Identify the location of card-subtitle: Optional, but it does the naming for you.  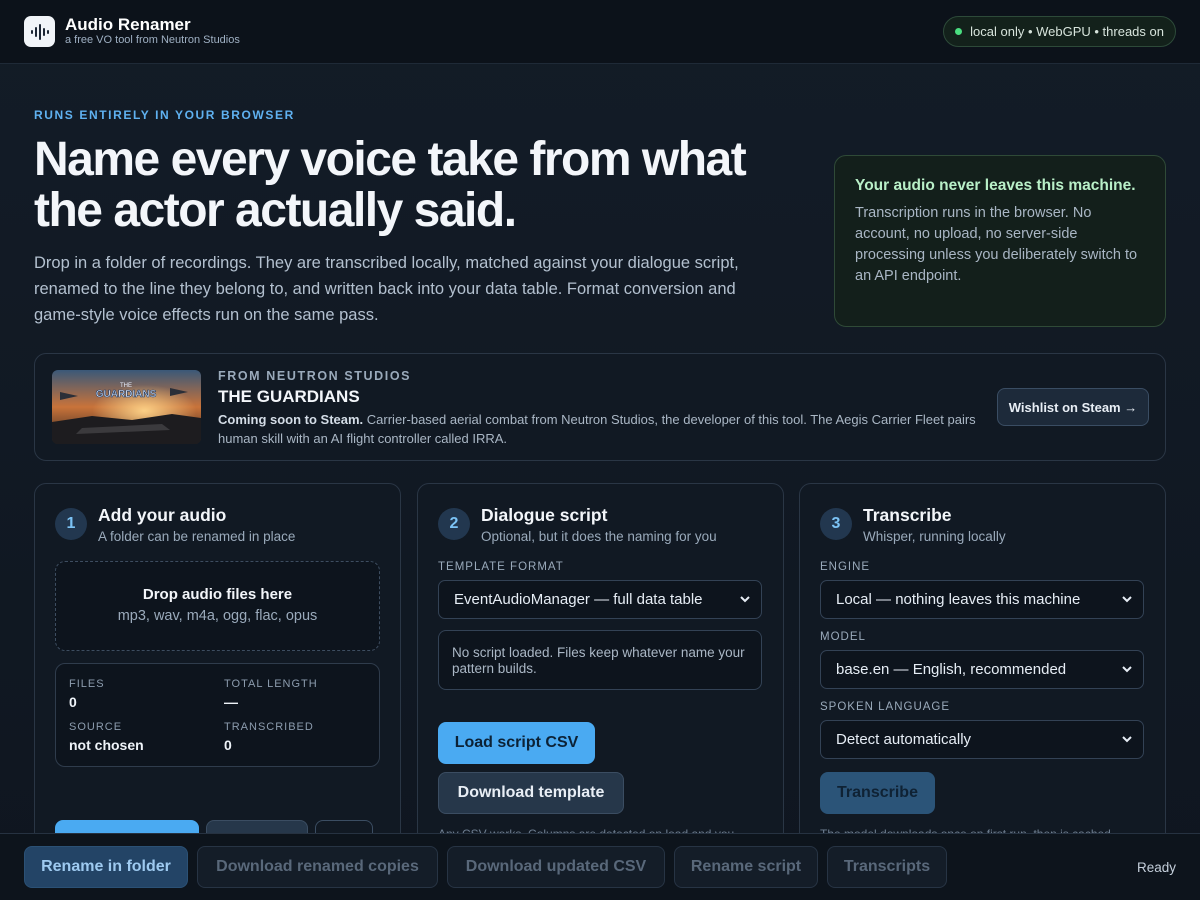
(599, 536).